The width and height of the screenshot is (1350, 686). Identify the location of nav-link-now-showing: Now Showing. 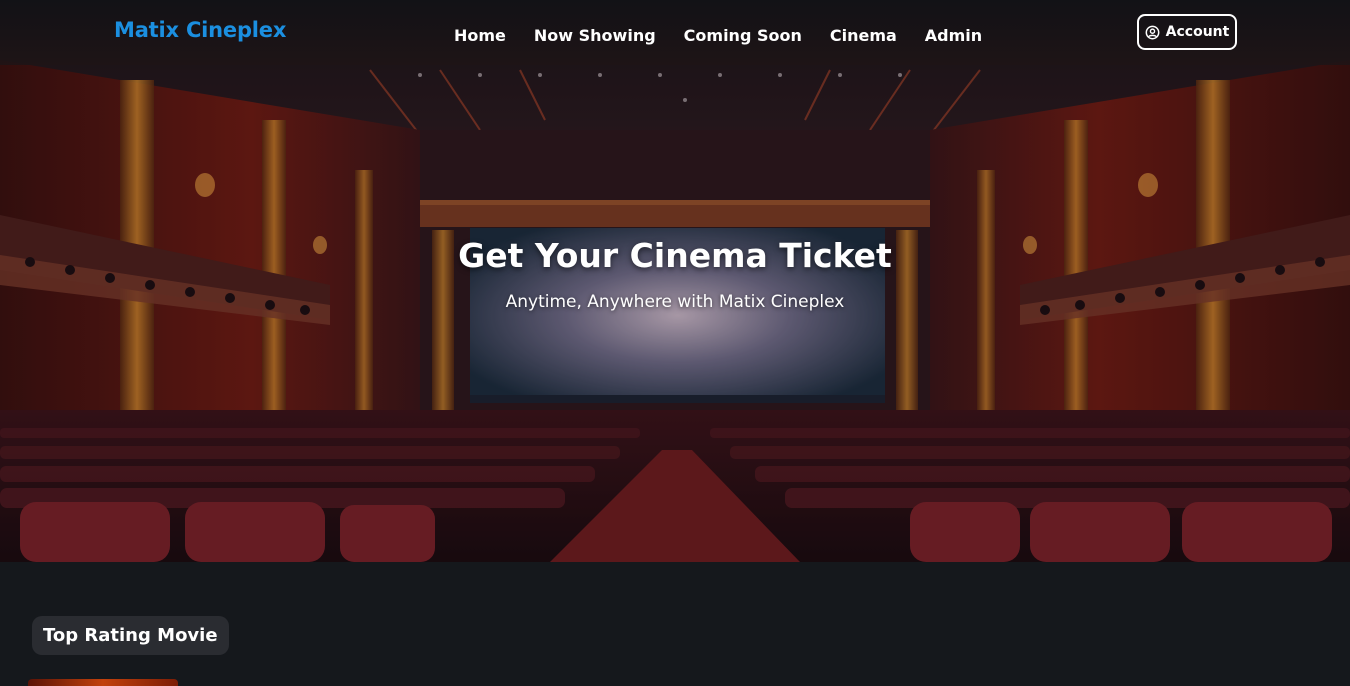
(595, 35).